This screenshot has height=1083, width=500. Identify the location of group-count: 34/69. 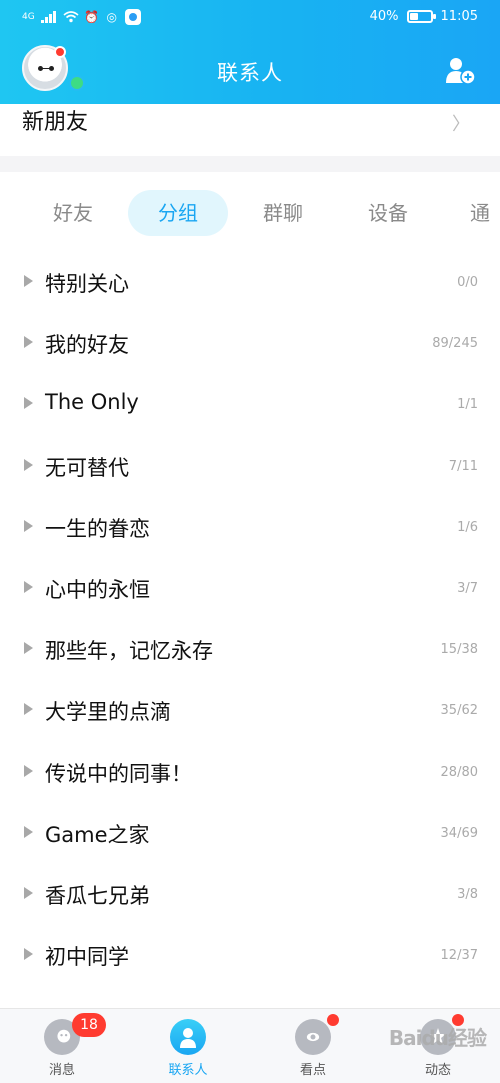
(459, 833).